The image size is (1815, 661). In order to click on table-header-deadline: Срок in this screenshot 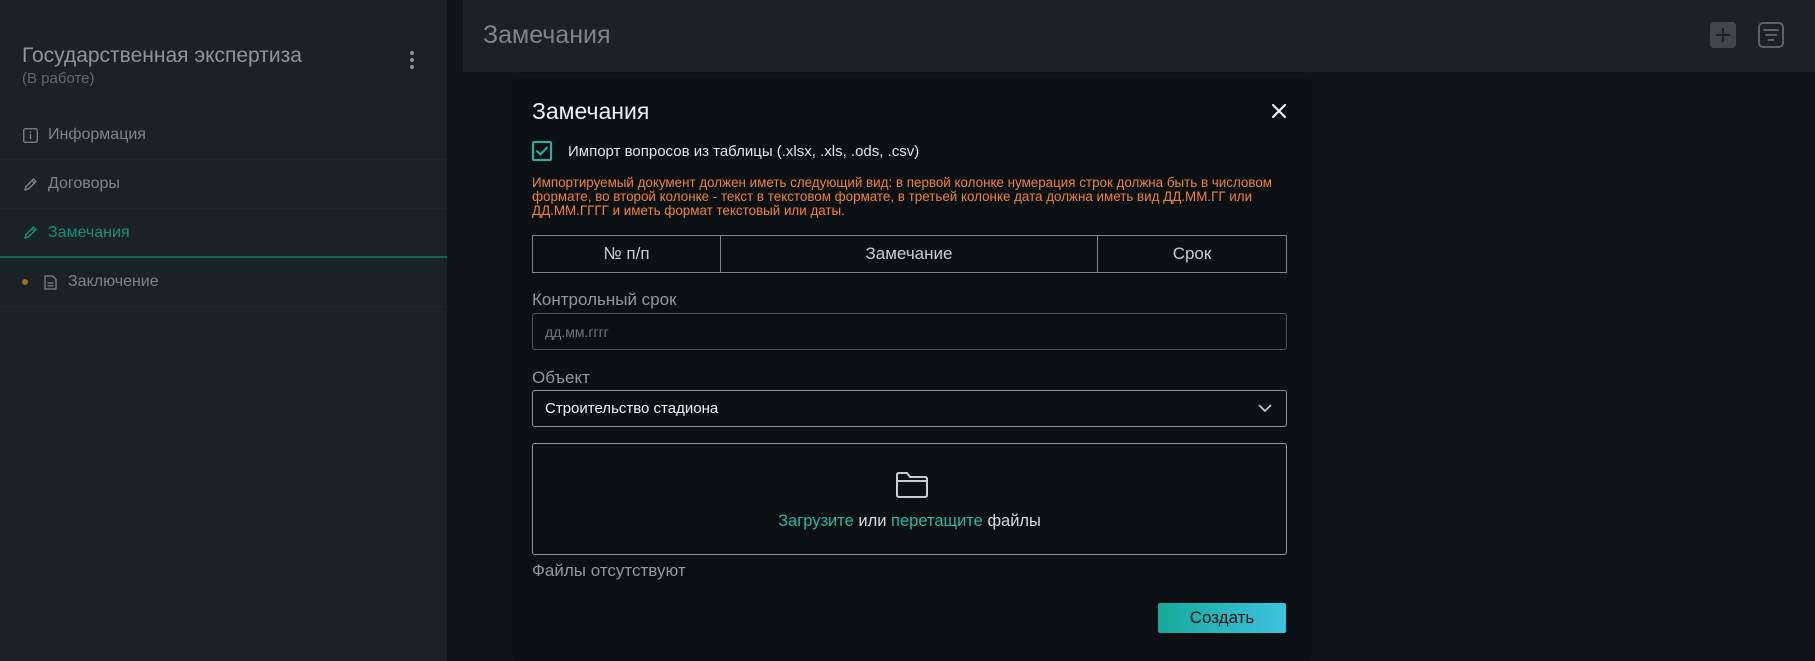, I will do `click(1192, 253)`.